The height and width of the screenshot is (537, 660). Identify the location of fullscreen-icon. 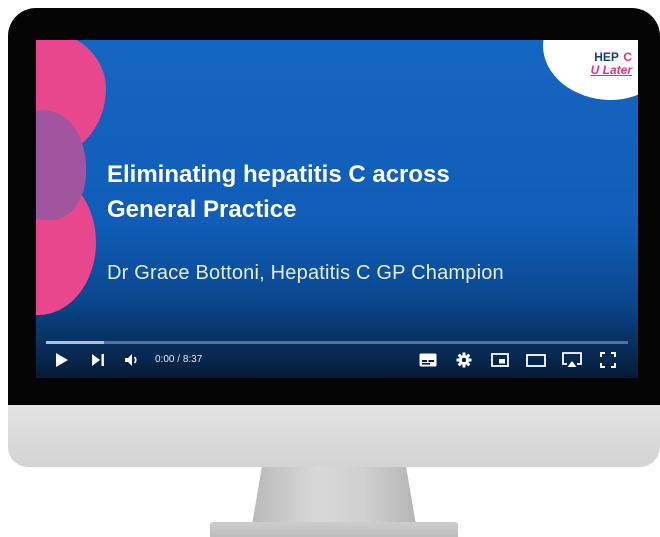
(608, 360).